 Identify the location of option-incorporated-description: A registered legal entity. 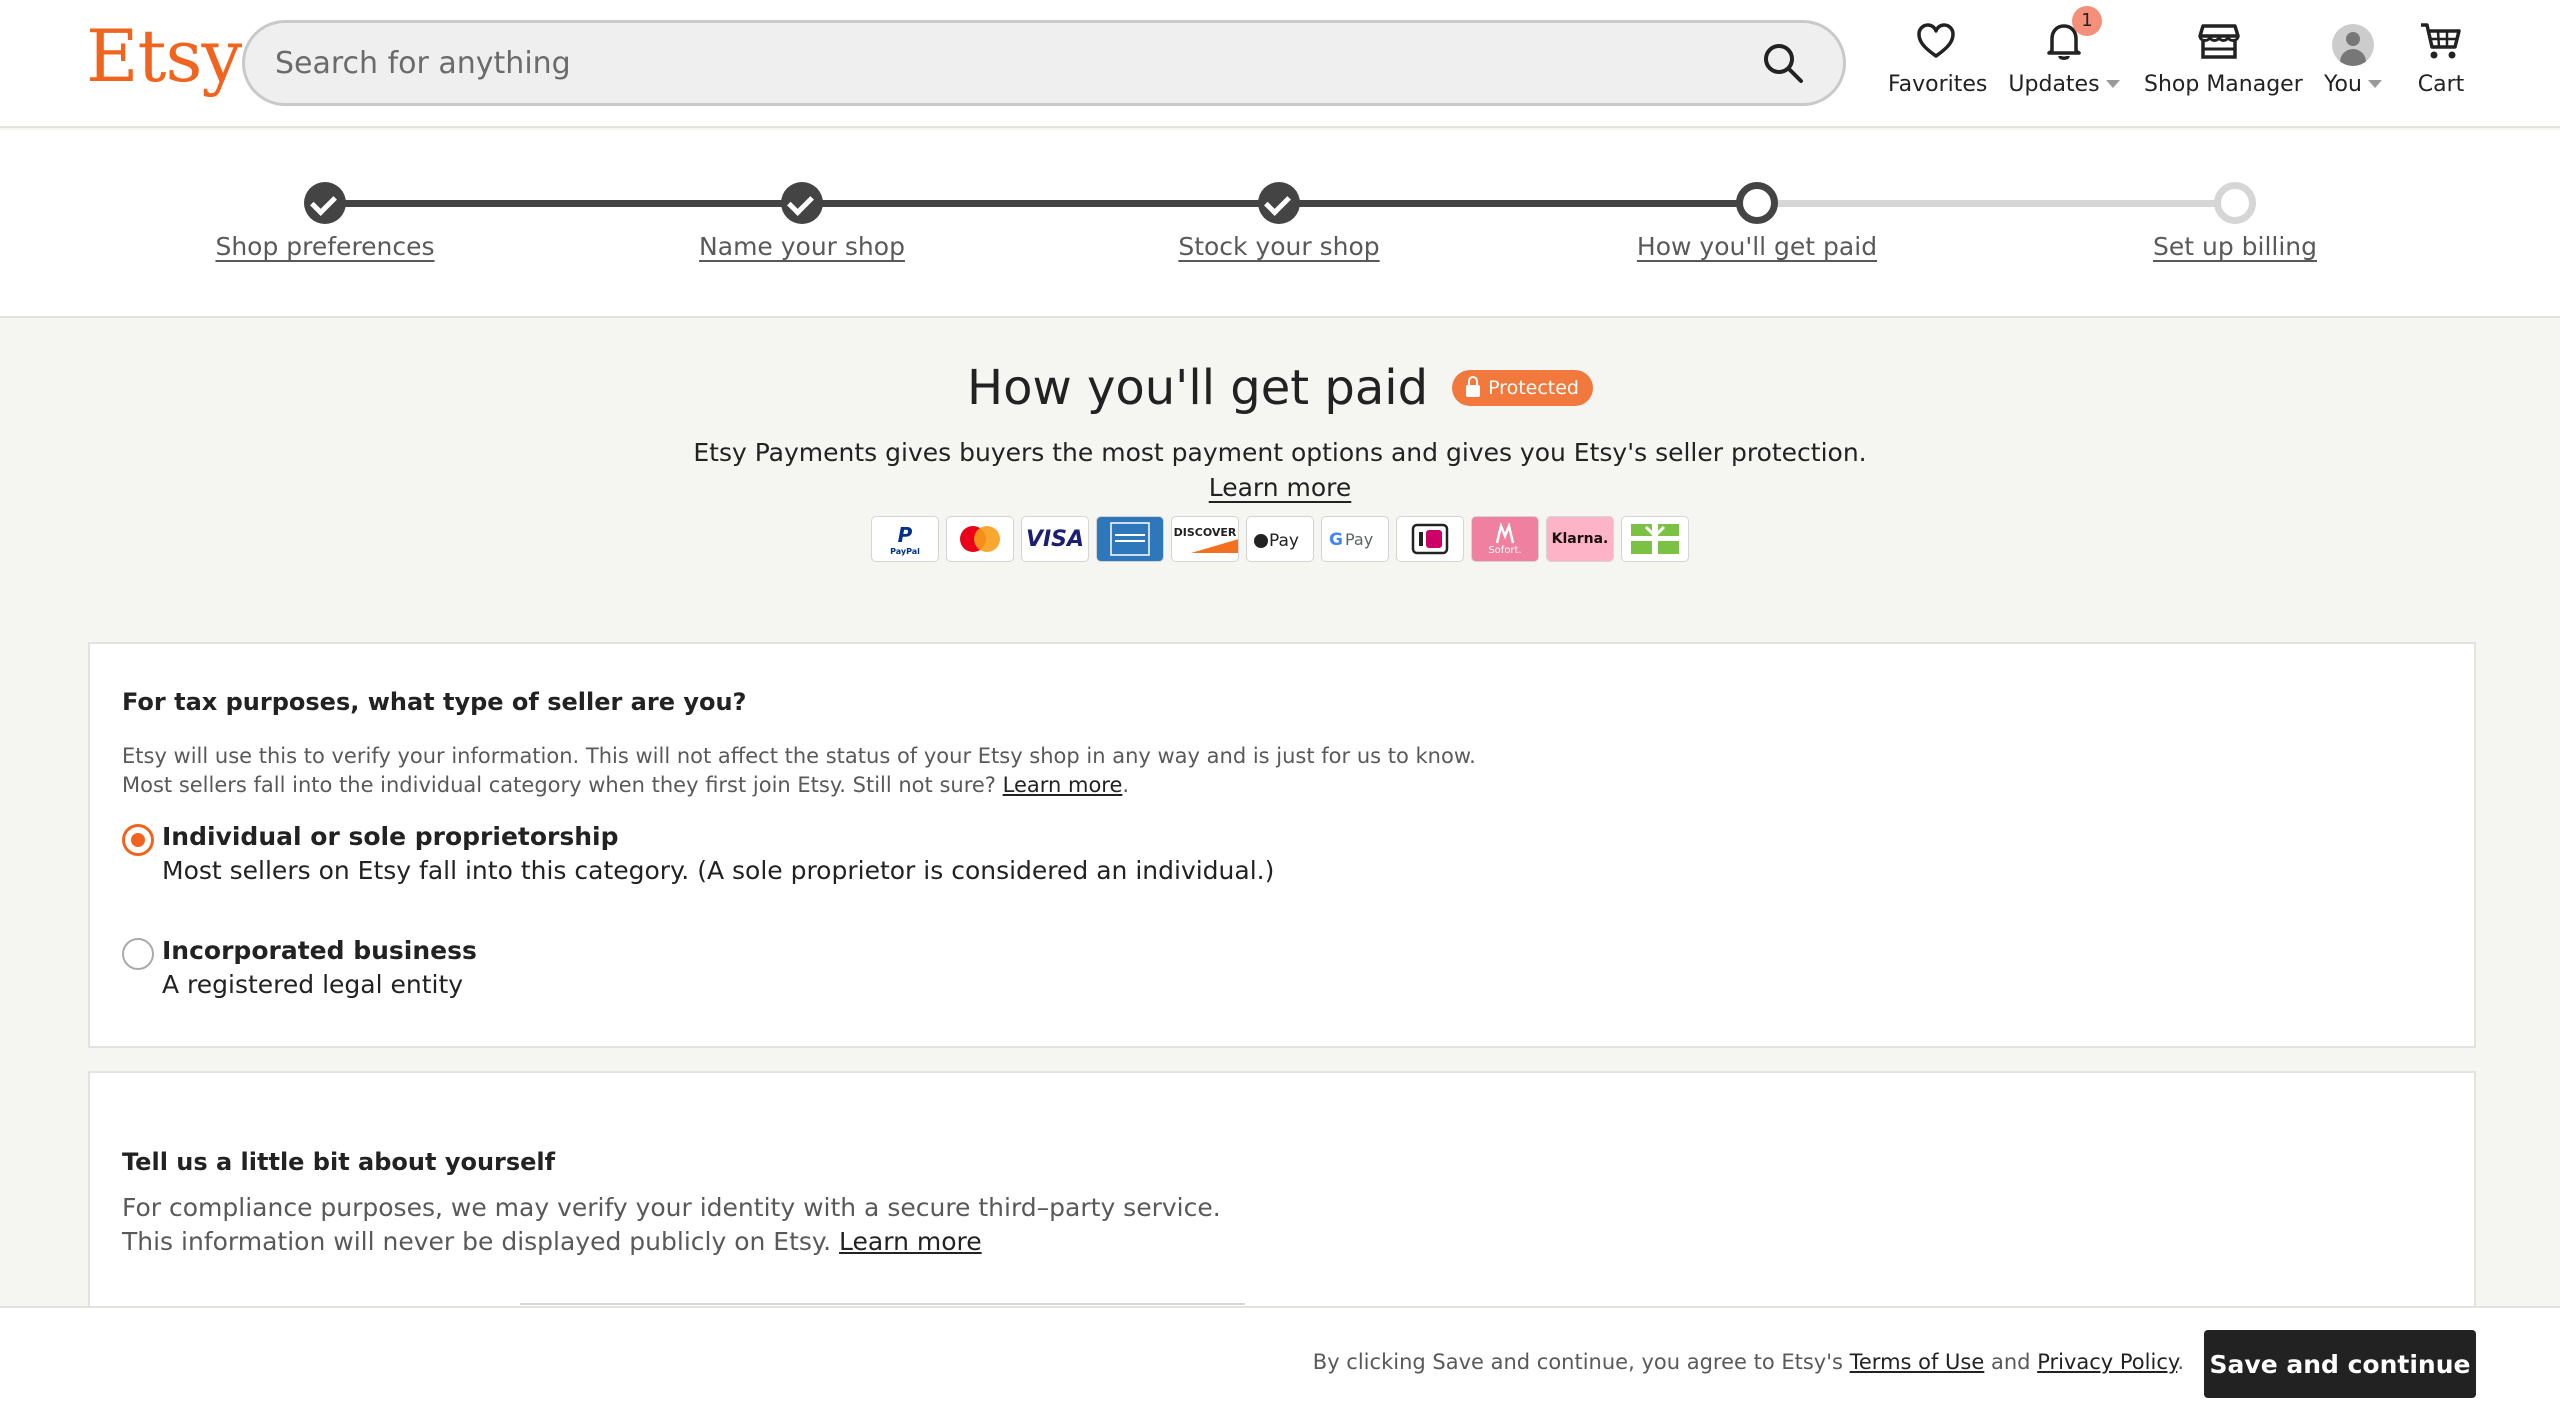
(313, 984).